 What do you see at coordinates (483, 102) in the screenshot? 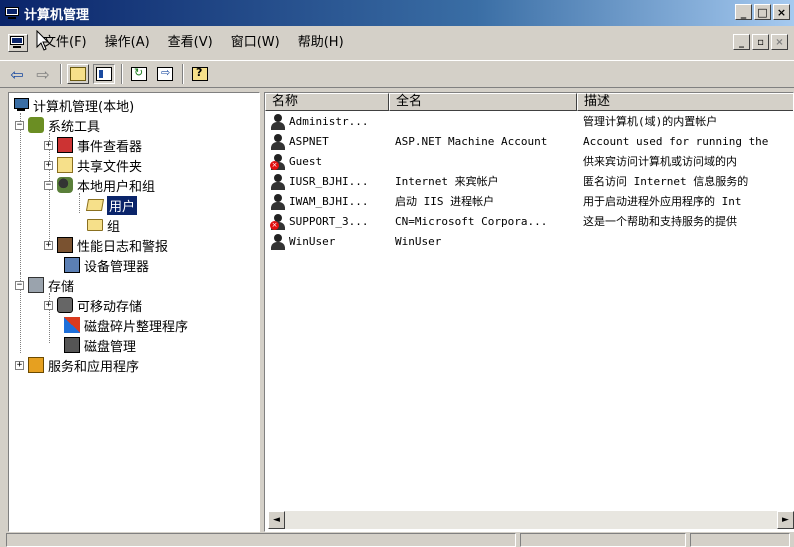
I see `column-header-fullname: 全名` at bounding box center [483, 102].